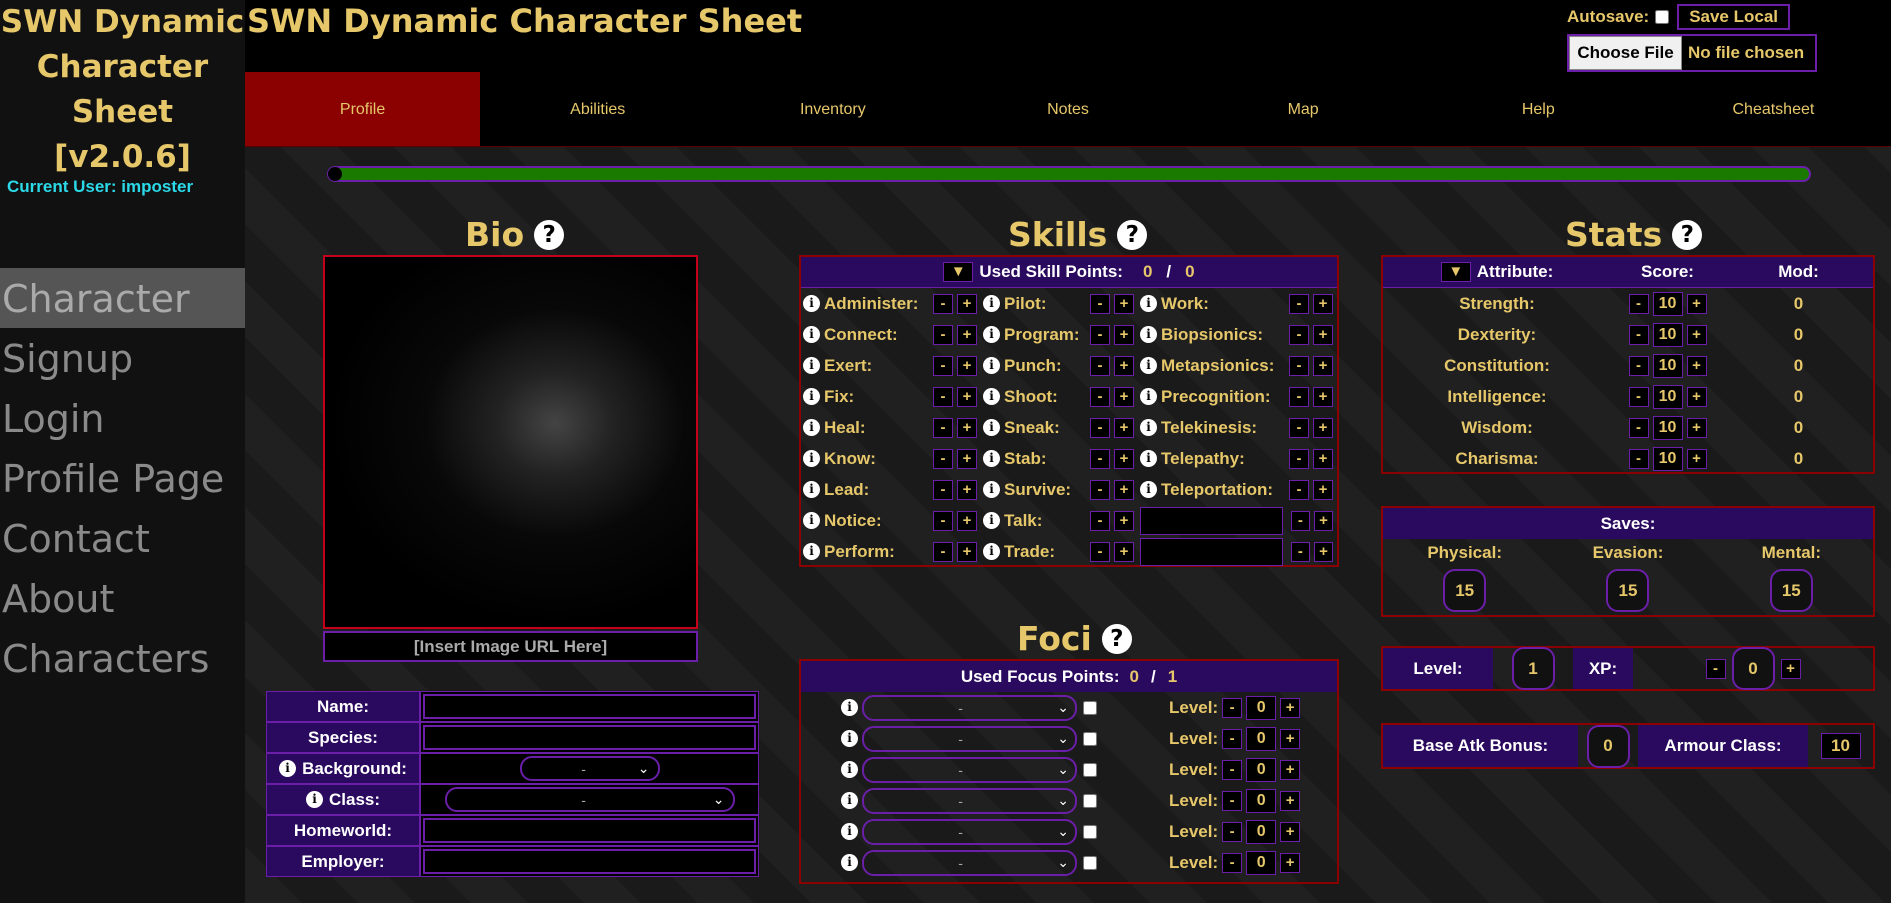 The image size is (1891, 903). Describe the element at coordinates (1692, 53) in the screenshot. I see `file-input: Choose File No file chosen` at that location.